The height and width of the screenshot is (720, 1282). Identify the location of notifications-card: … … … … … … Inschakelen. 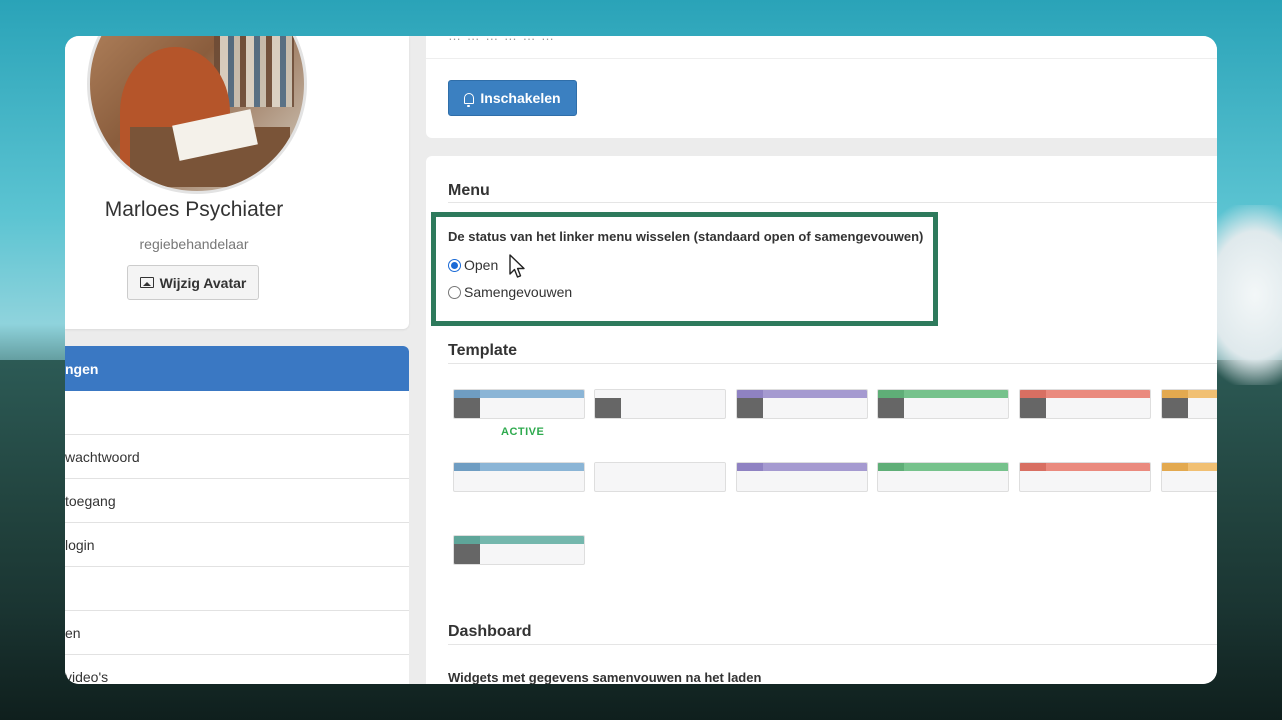
(821, 87).